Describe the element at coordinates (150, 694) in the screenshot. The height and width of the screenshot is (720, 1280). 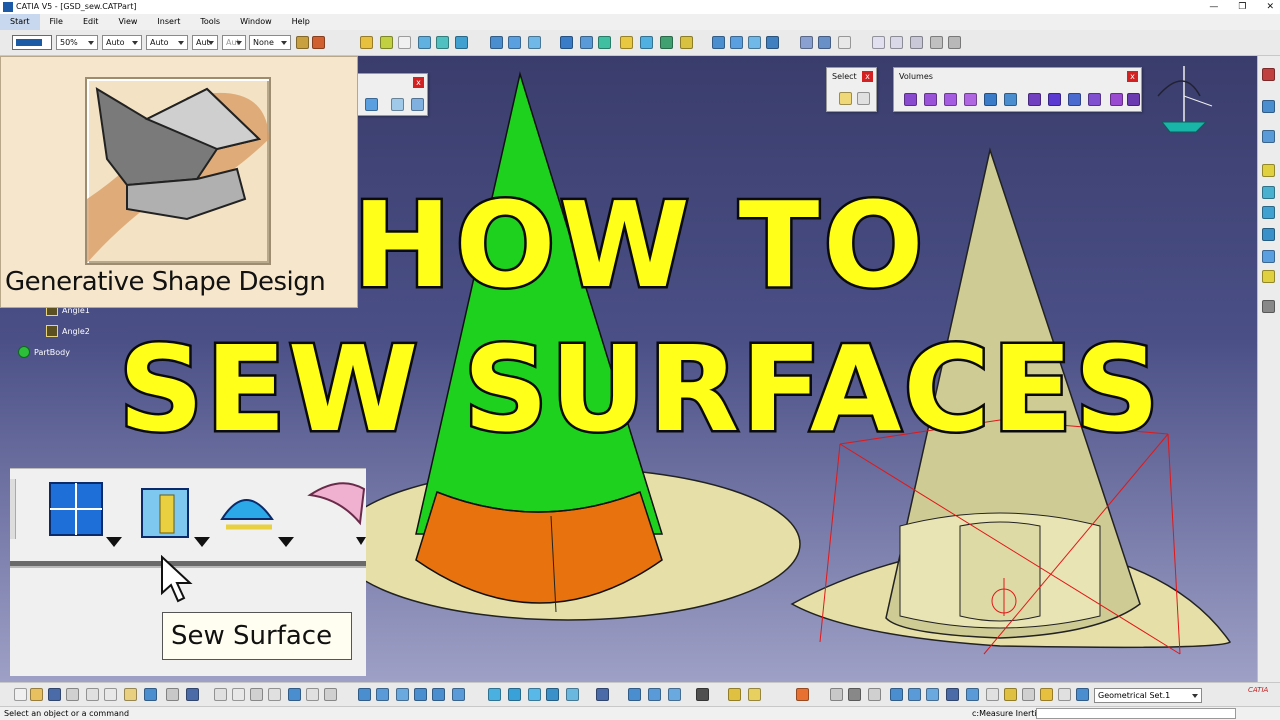
I see `undo-icon` at that location.